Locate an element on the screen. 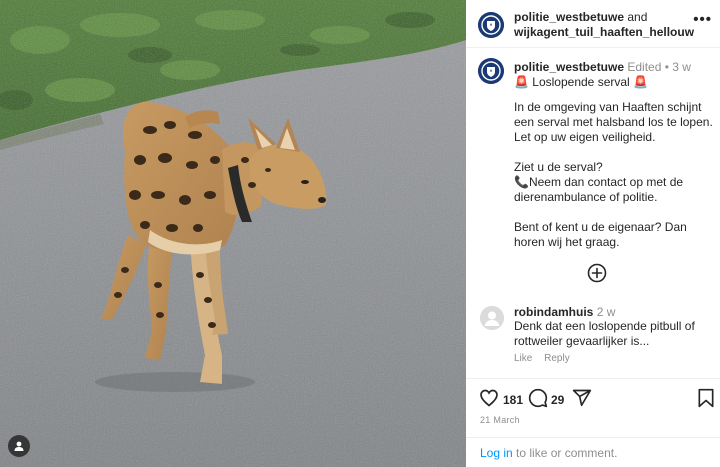 This screenshot has height=467, width=720. commenter-username-link: robindamhuis is located at coordinates (553, 312).